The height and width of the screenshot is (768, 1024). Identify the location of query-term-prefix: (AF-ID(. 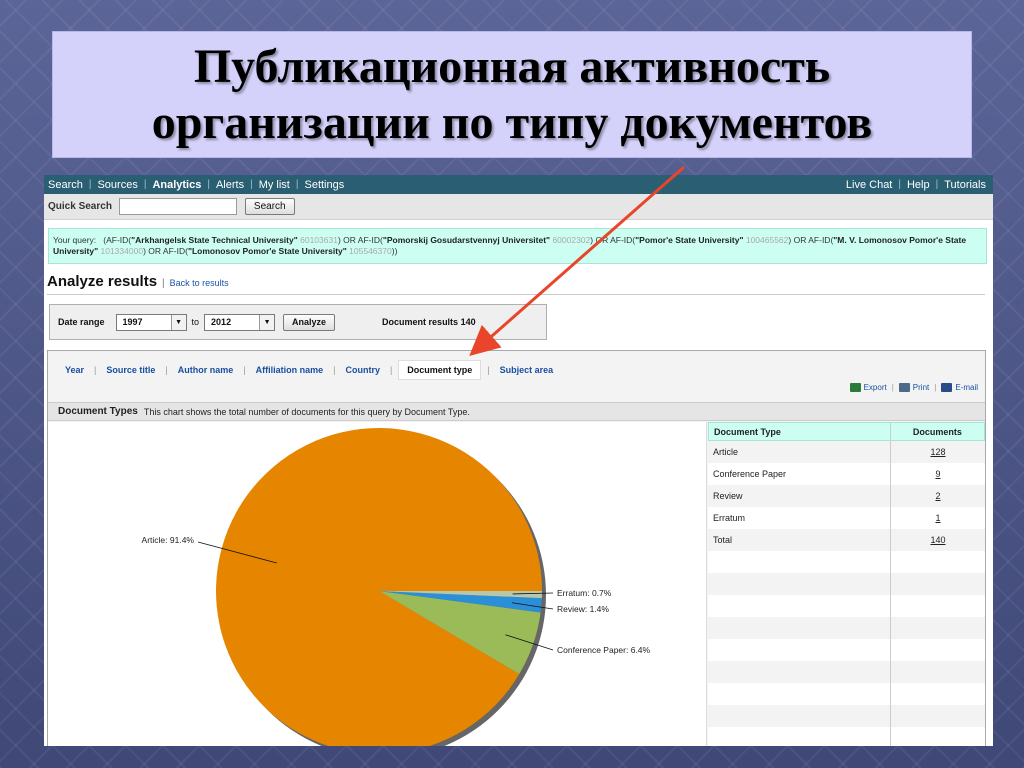
(117, 240).